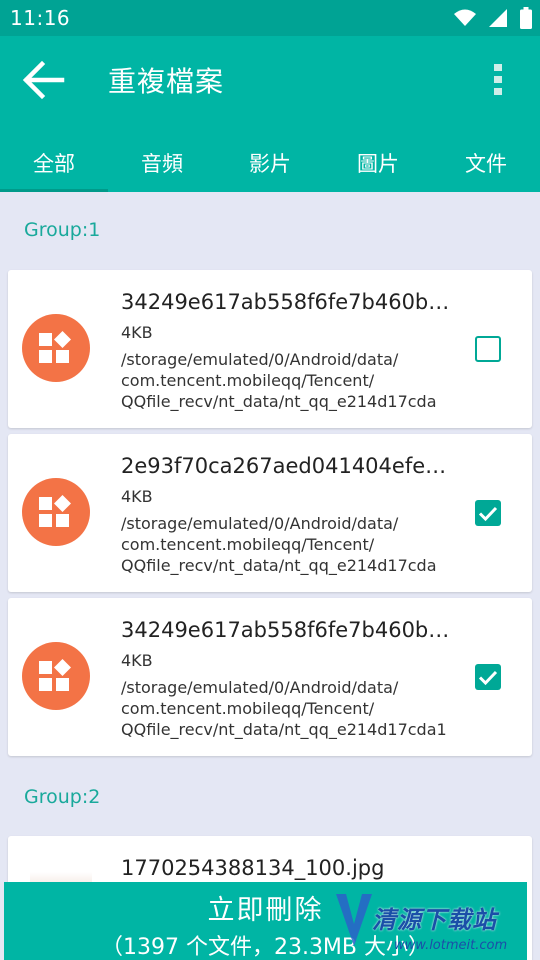  What do you see at coordinates (451, 945) in the screenshot?
I see `watermark-url: www.lotmeit.com` at bounding box center [451, 945].